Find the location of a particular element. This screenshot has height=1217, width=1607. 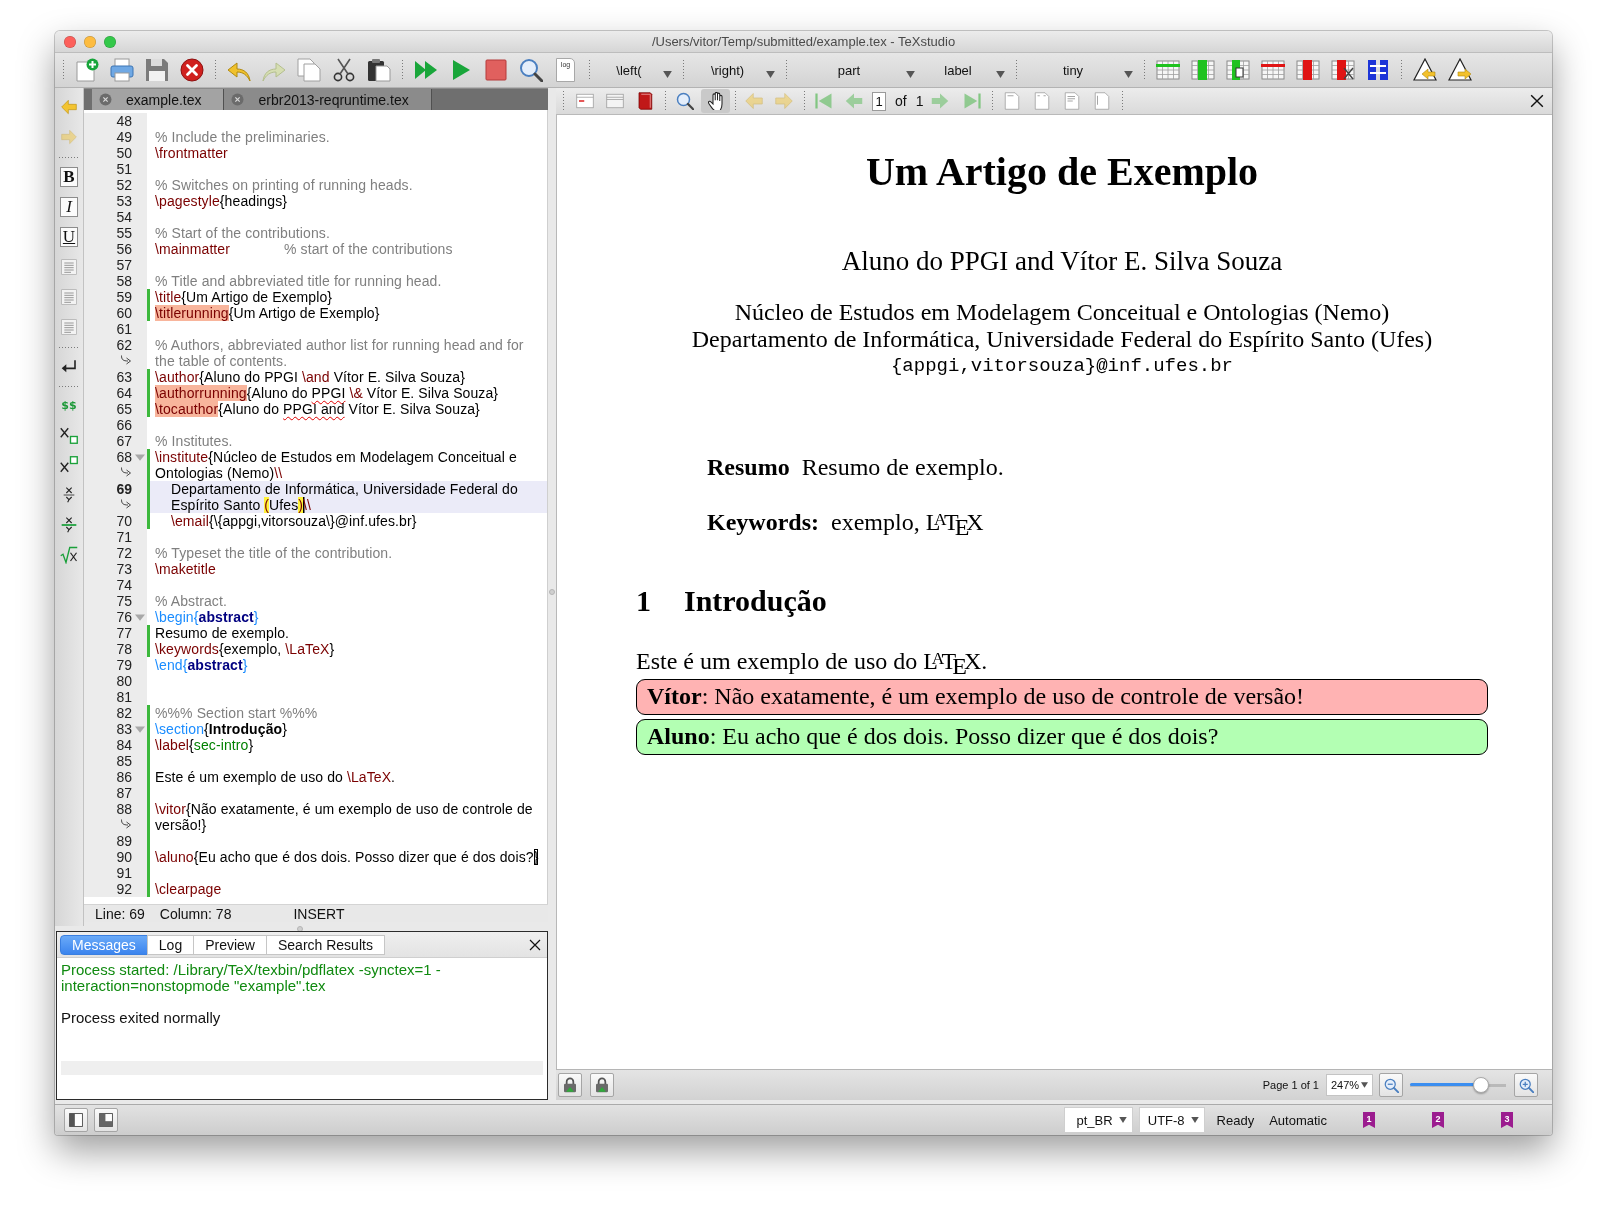

editor-tab: erbr2013-reqruntime.tex is located at coordinates (328, 99).